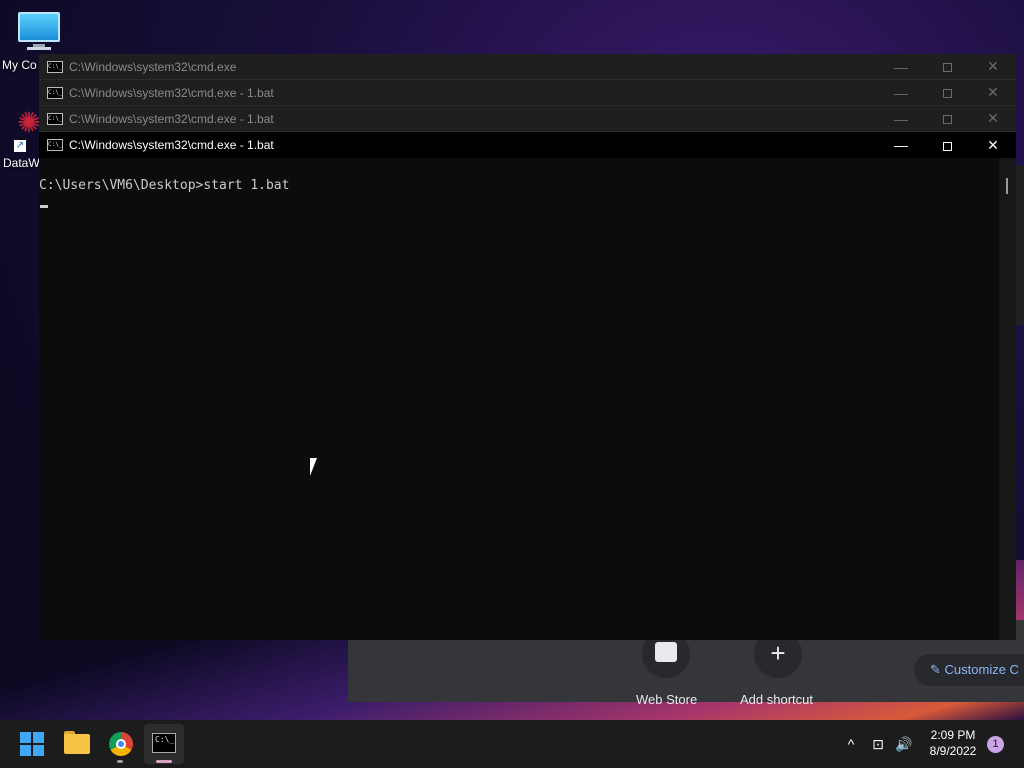 This screenshot has height=768, width=1024. I want to click on show-hidden-icons-chevron-icon: ^, so click(851, 744).